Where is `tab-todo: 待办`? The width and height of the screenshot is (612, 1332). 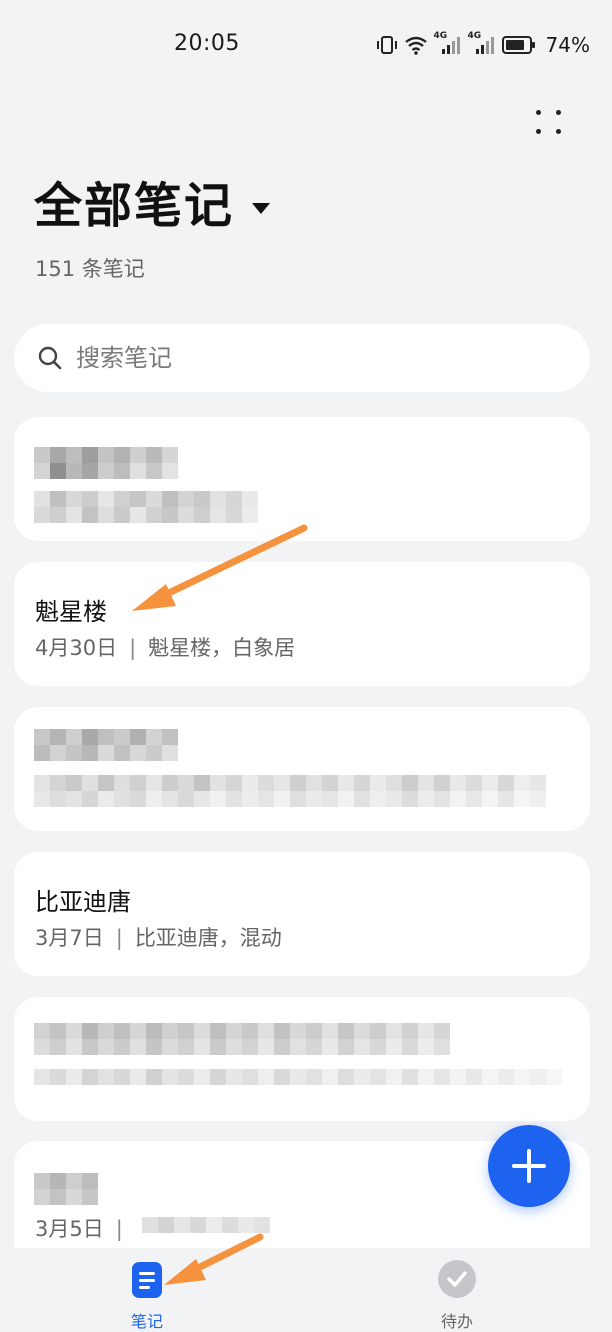
tab-todo: 待办 is located at coordinates (457, 1295).